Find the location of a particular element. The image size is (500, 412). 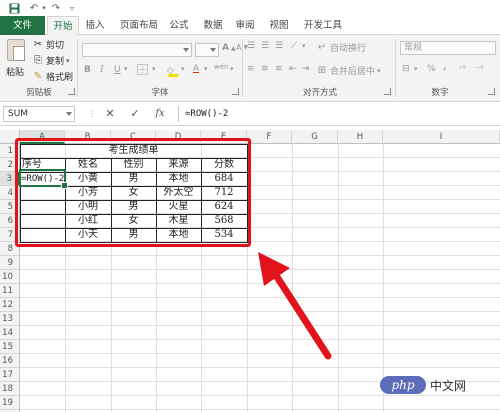

redo-icon: ↷ is located at coordinates (56, 8).